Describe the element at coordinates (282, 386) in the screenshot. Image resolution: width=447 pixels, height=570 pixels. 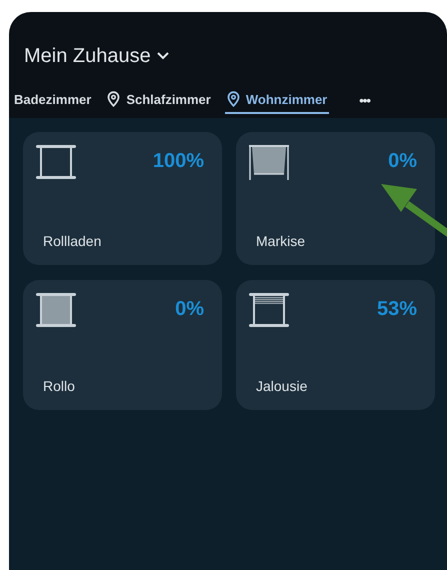
I see `device-name: Jalousie` at that location.